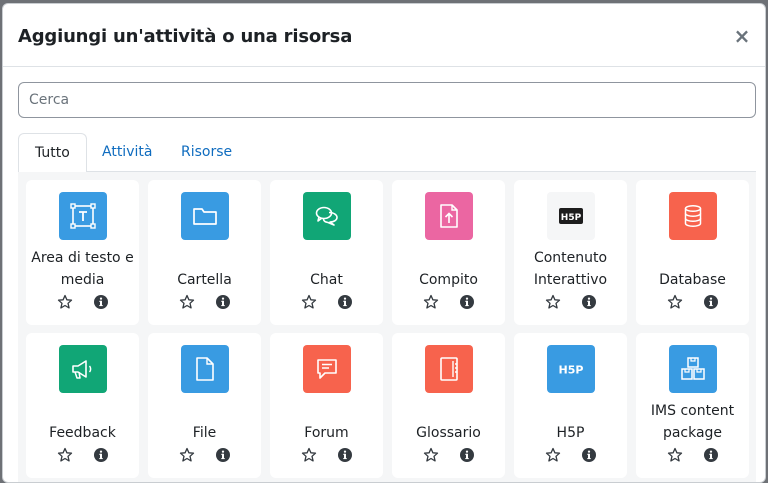 The width and height of the screenshot is (768, 483). I want to click on module-card-feedback: Feedback, so click(82, 405).